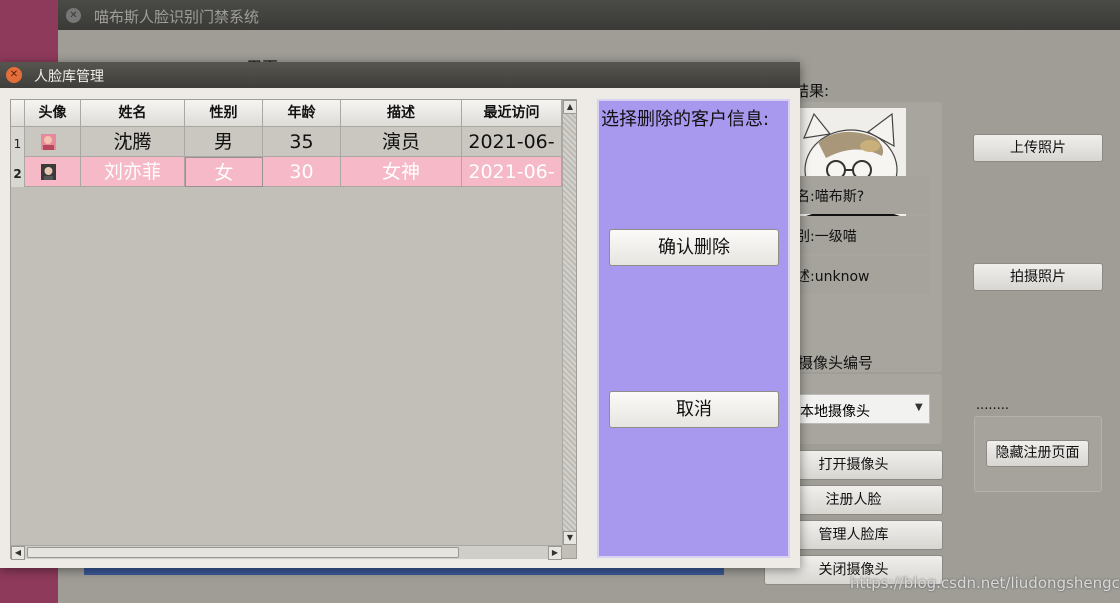 The width and height of the screenshot is (1120, 603). I want to click on main-close-icon: ✕, so click(73, 15).